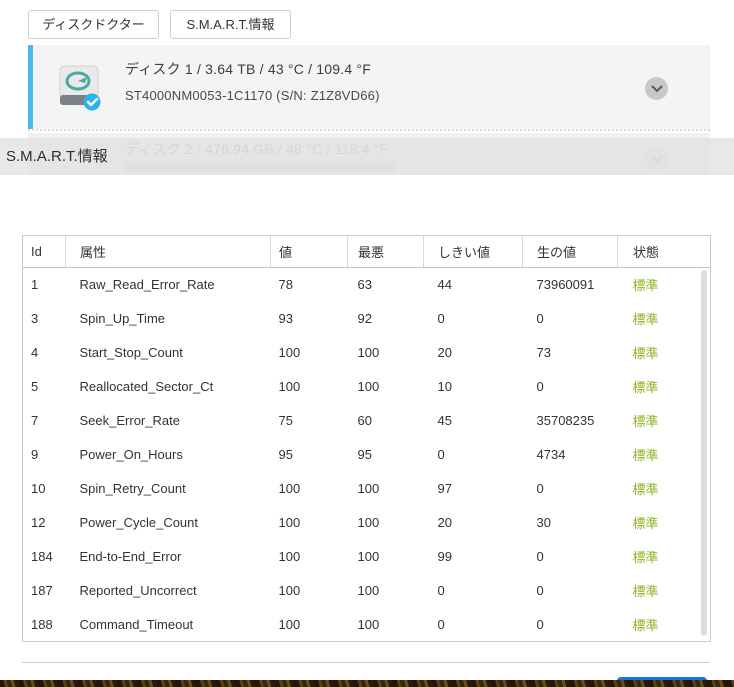 The width and height of the screenshot is (734, 687). What do you see at coordinates (122, 318) in the screenshot?
I see `cell-attribute: Spin_Up_Time` at bounding box center [122, 318].